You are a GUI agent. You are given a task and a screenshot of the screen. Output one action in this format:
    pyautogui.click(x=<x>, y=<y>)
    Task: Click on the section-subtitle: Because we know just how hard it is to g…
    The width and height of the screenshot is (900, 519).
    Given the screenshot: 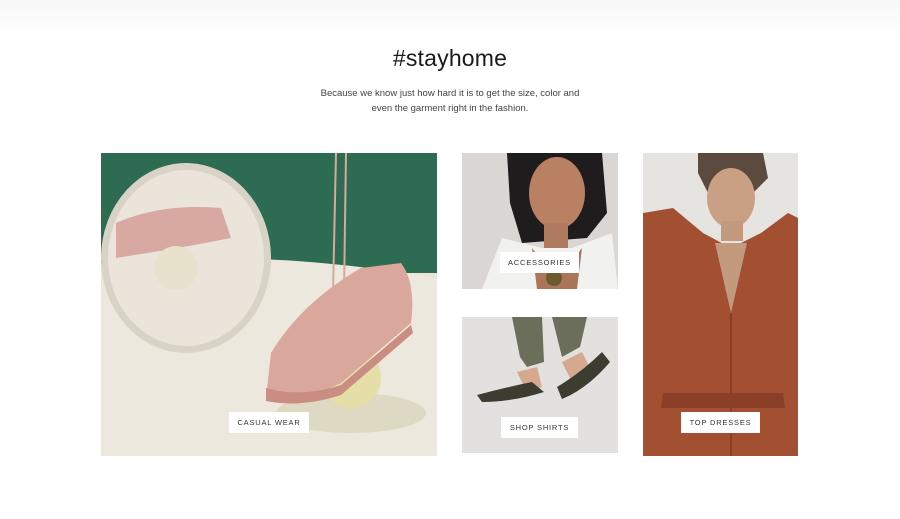 What is the action you would take?
    pyautogui.click(x=450, y=101)
    